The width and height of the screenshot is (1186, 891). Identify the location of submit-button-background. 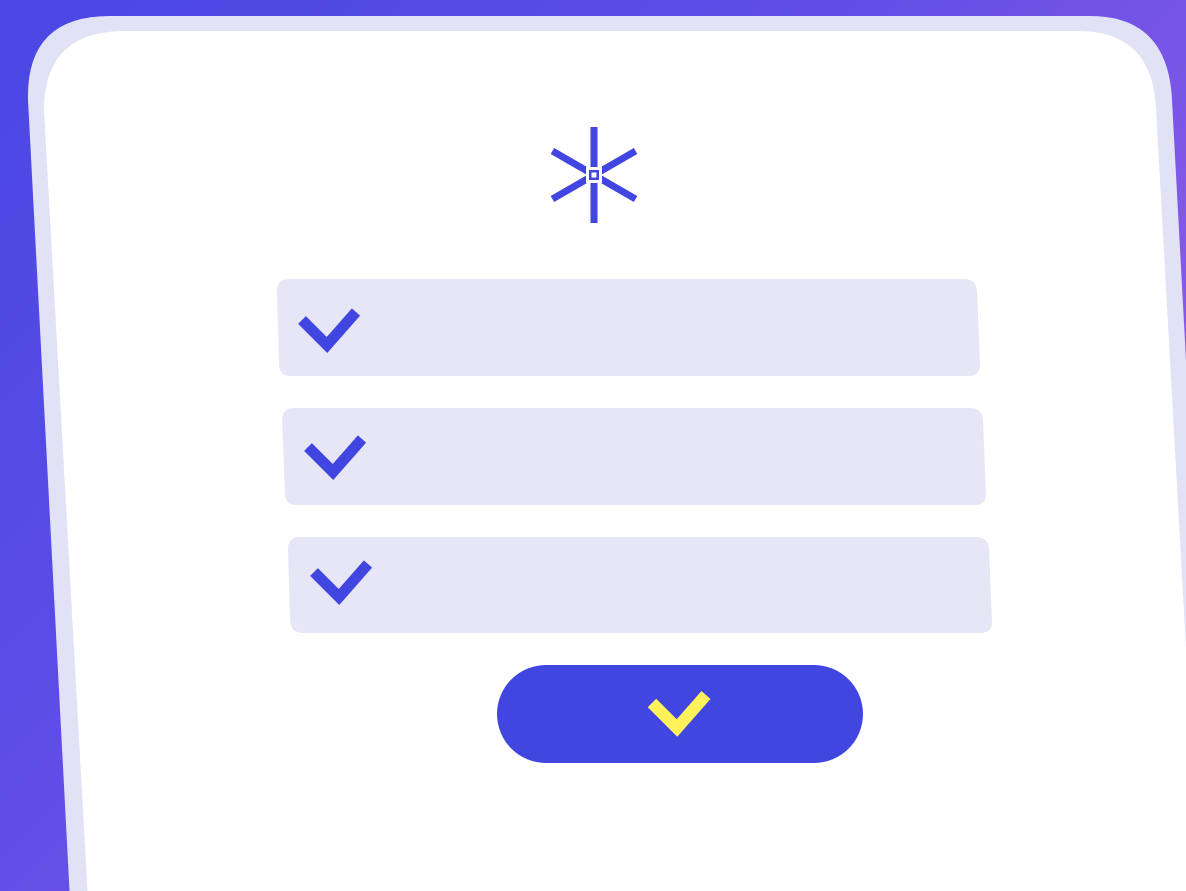
(680, 714).